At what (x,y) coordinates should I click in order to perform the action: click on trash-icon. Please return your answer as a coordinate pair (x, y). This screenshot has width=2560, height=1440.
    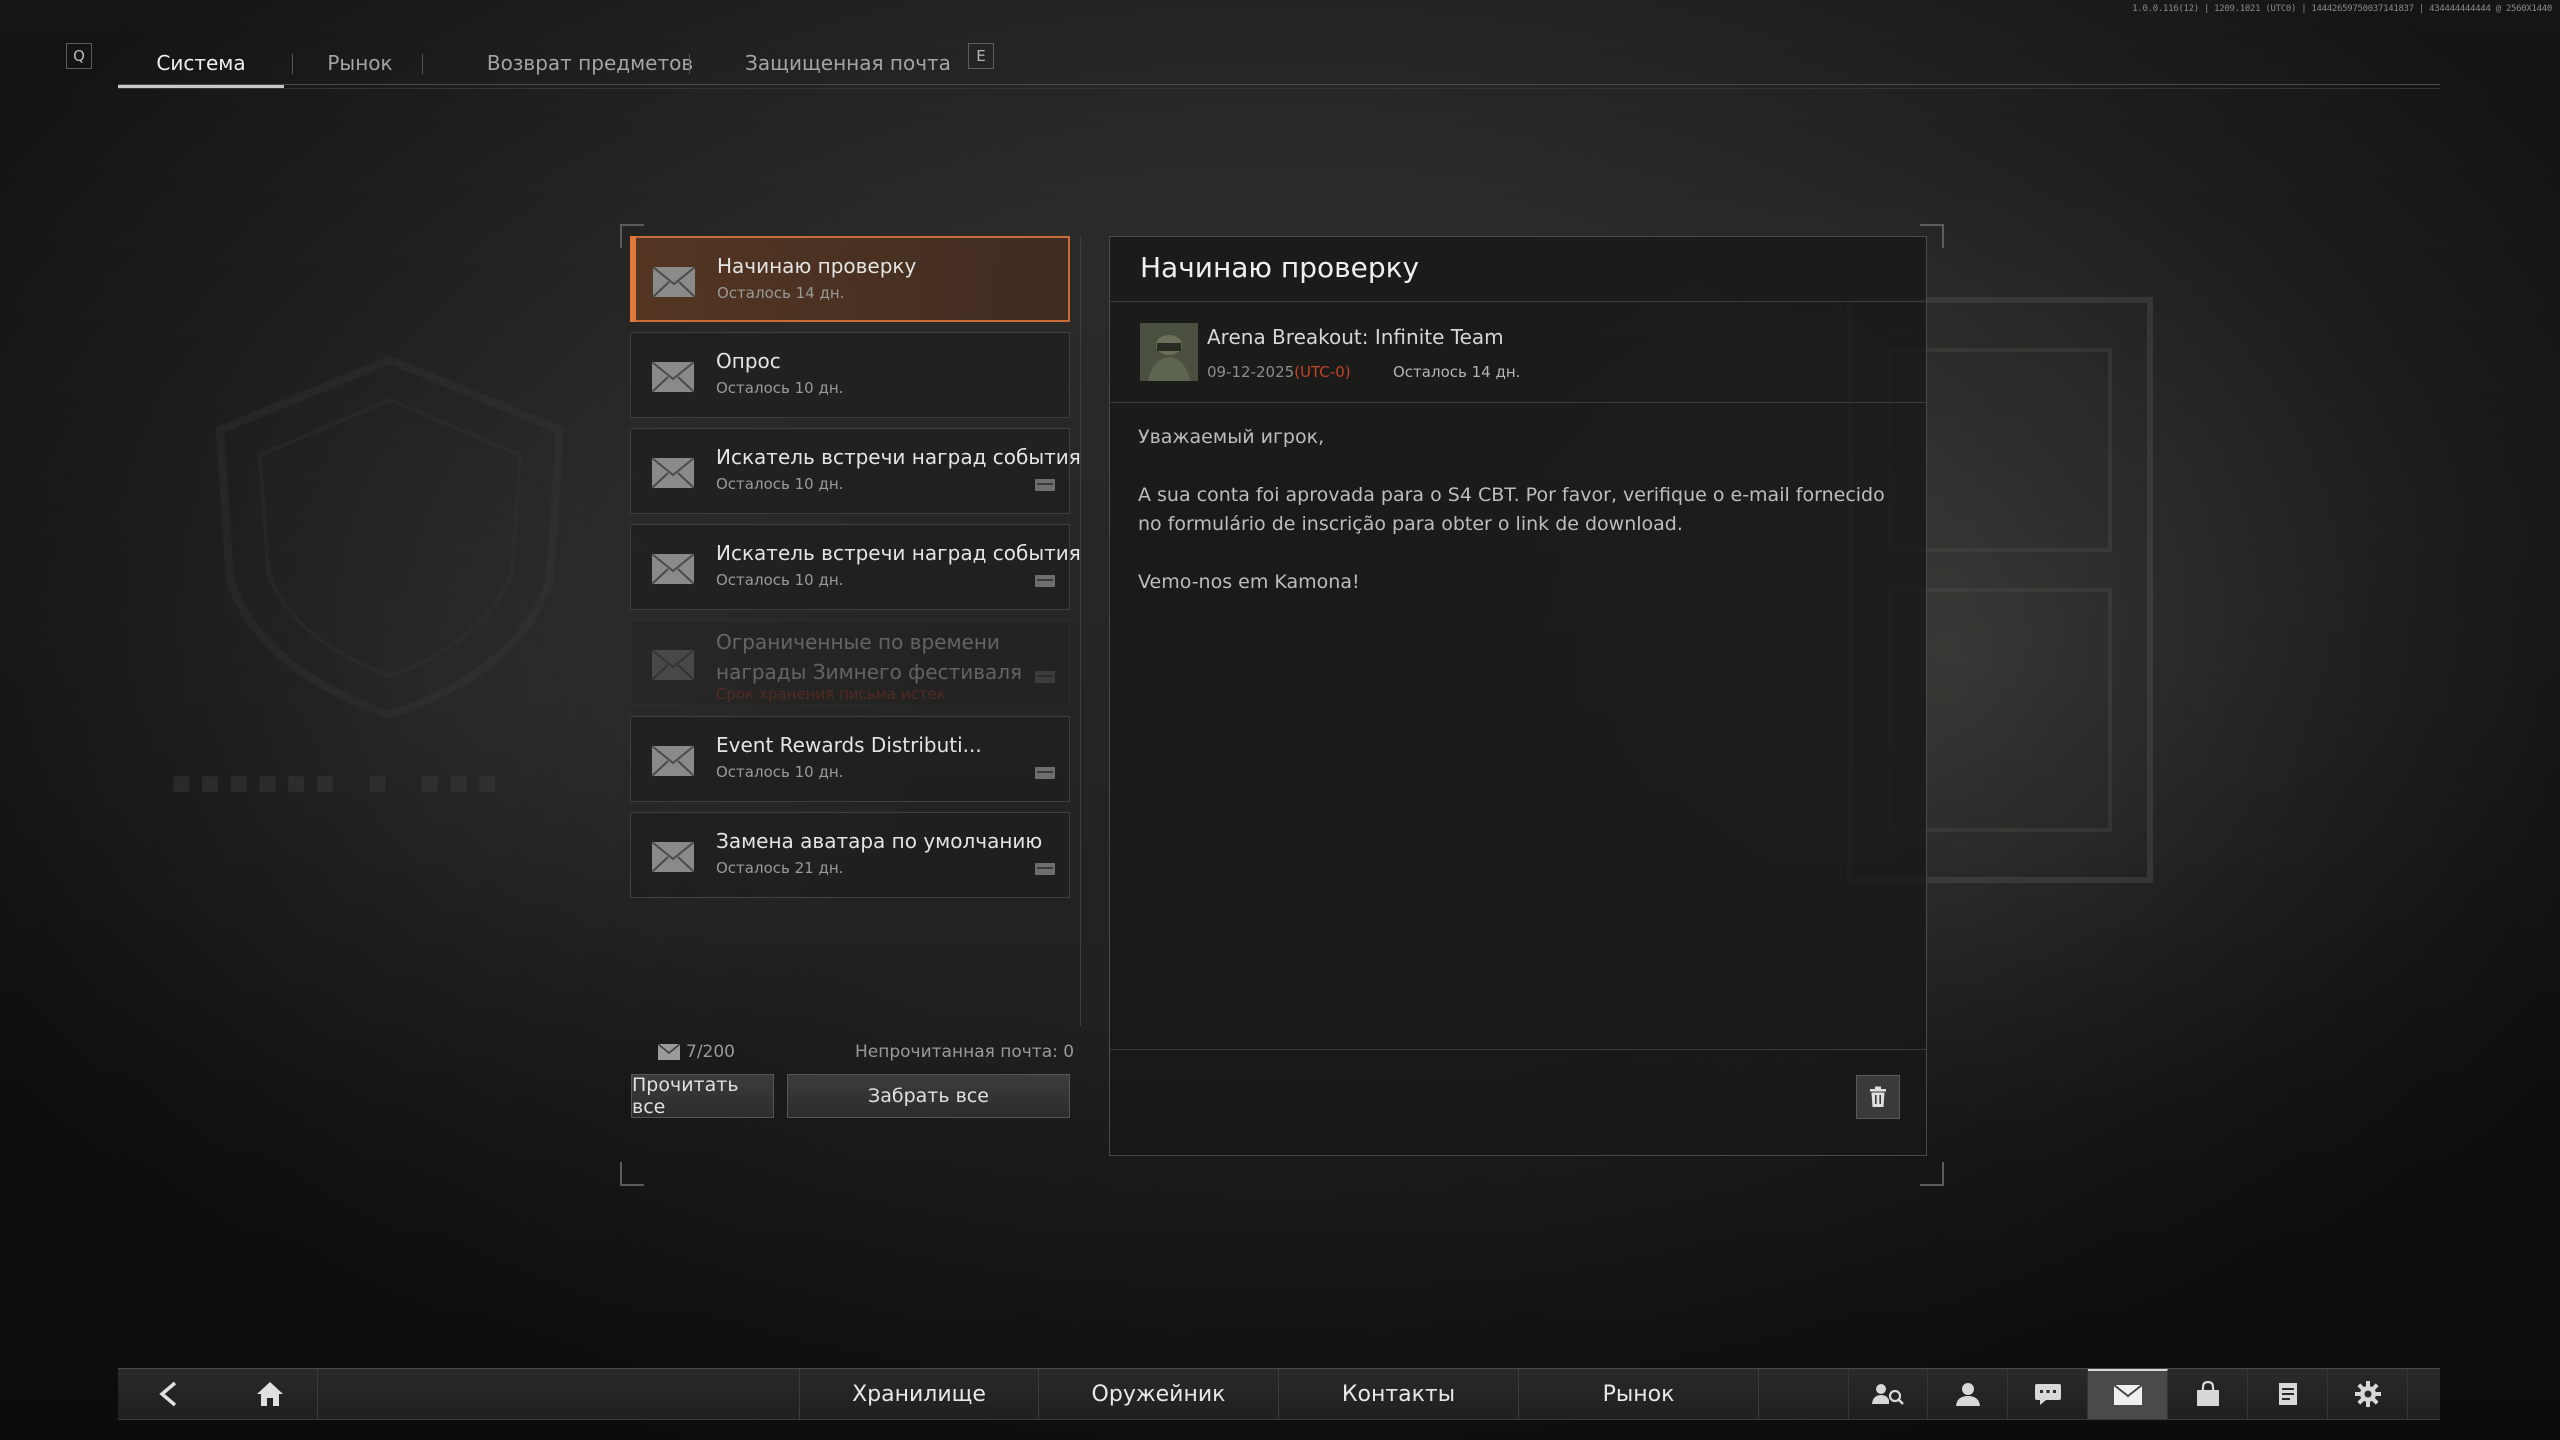
    Looking at the image, I should click on (1878, 1096).